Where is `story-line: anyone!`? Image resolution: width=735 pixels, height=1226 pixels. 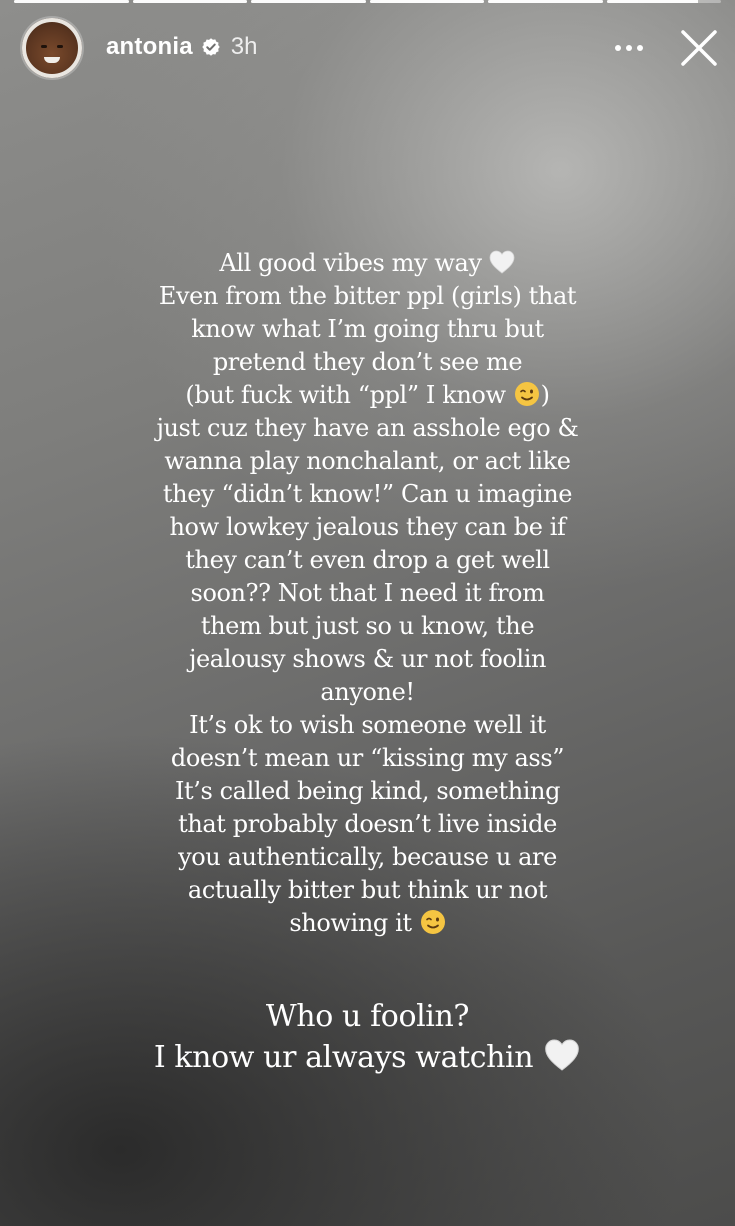
story-line: anyone! is located at coordinates (367, 692).